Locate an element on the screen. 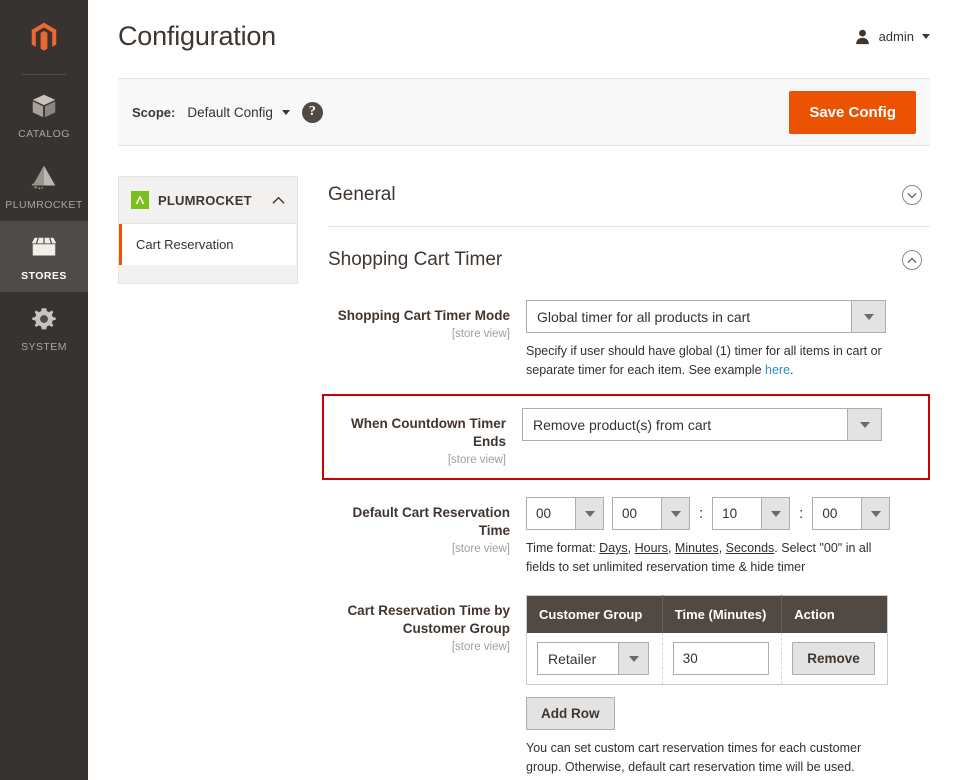 This screenshot has height=780, width=960. sidebar-item-stores: STORES is located at coordinates (44, 256).